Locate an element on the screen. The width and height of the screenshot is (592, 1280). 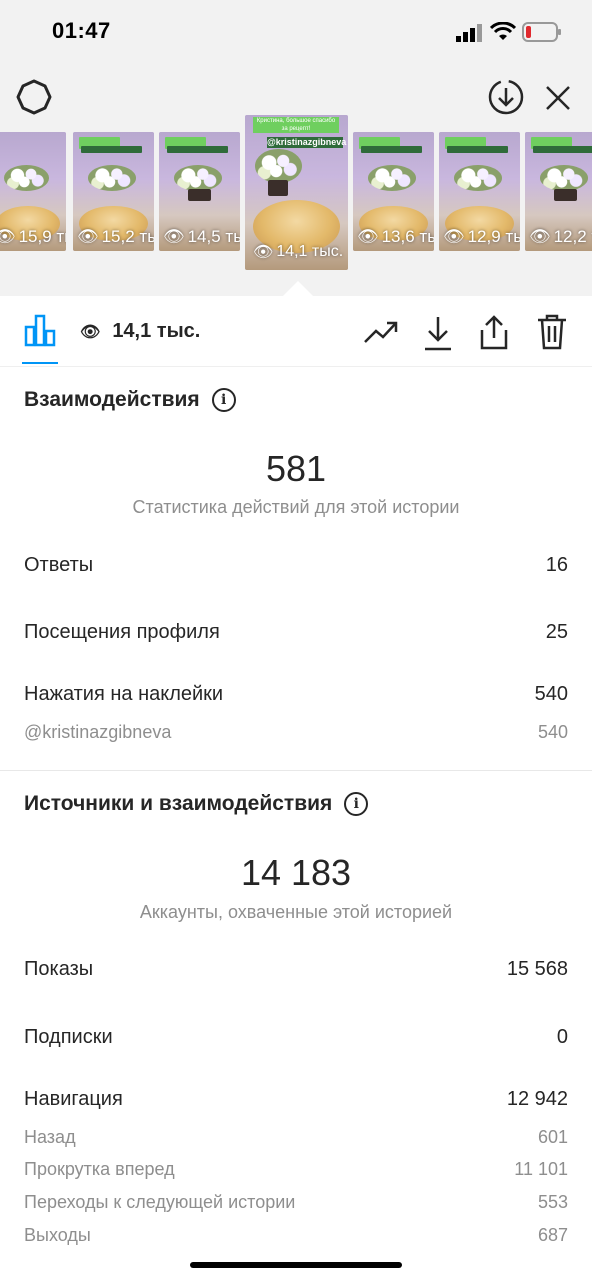
next-story-label: Переходы к следующей истории is located at coordinates (160, 1202).